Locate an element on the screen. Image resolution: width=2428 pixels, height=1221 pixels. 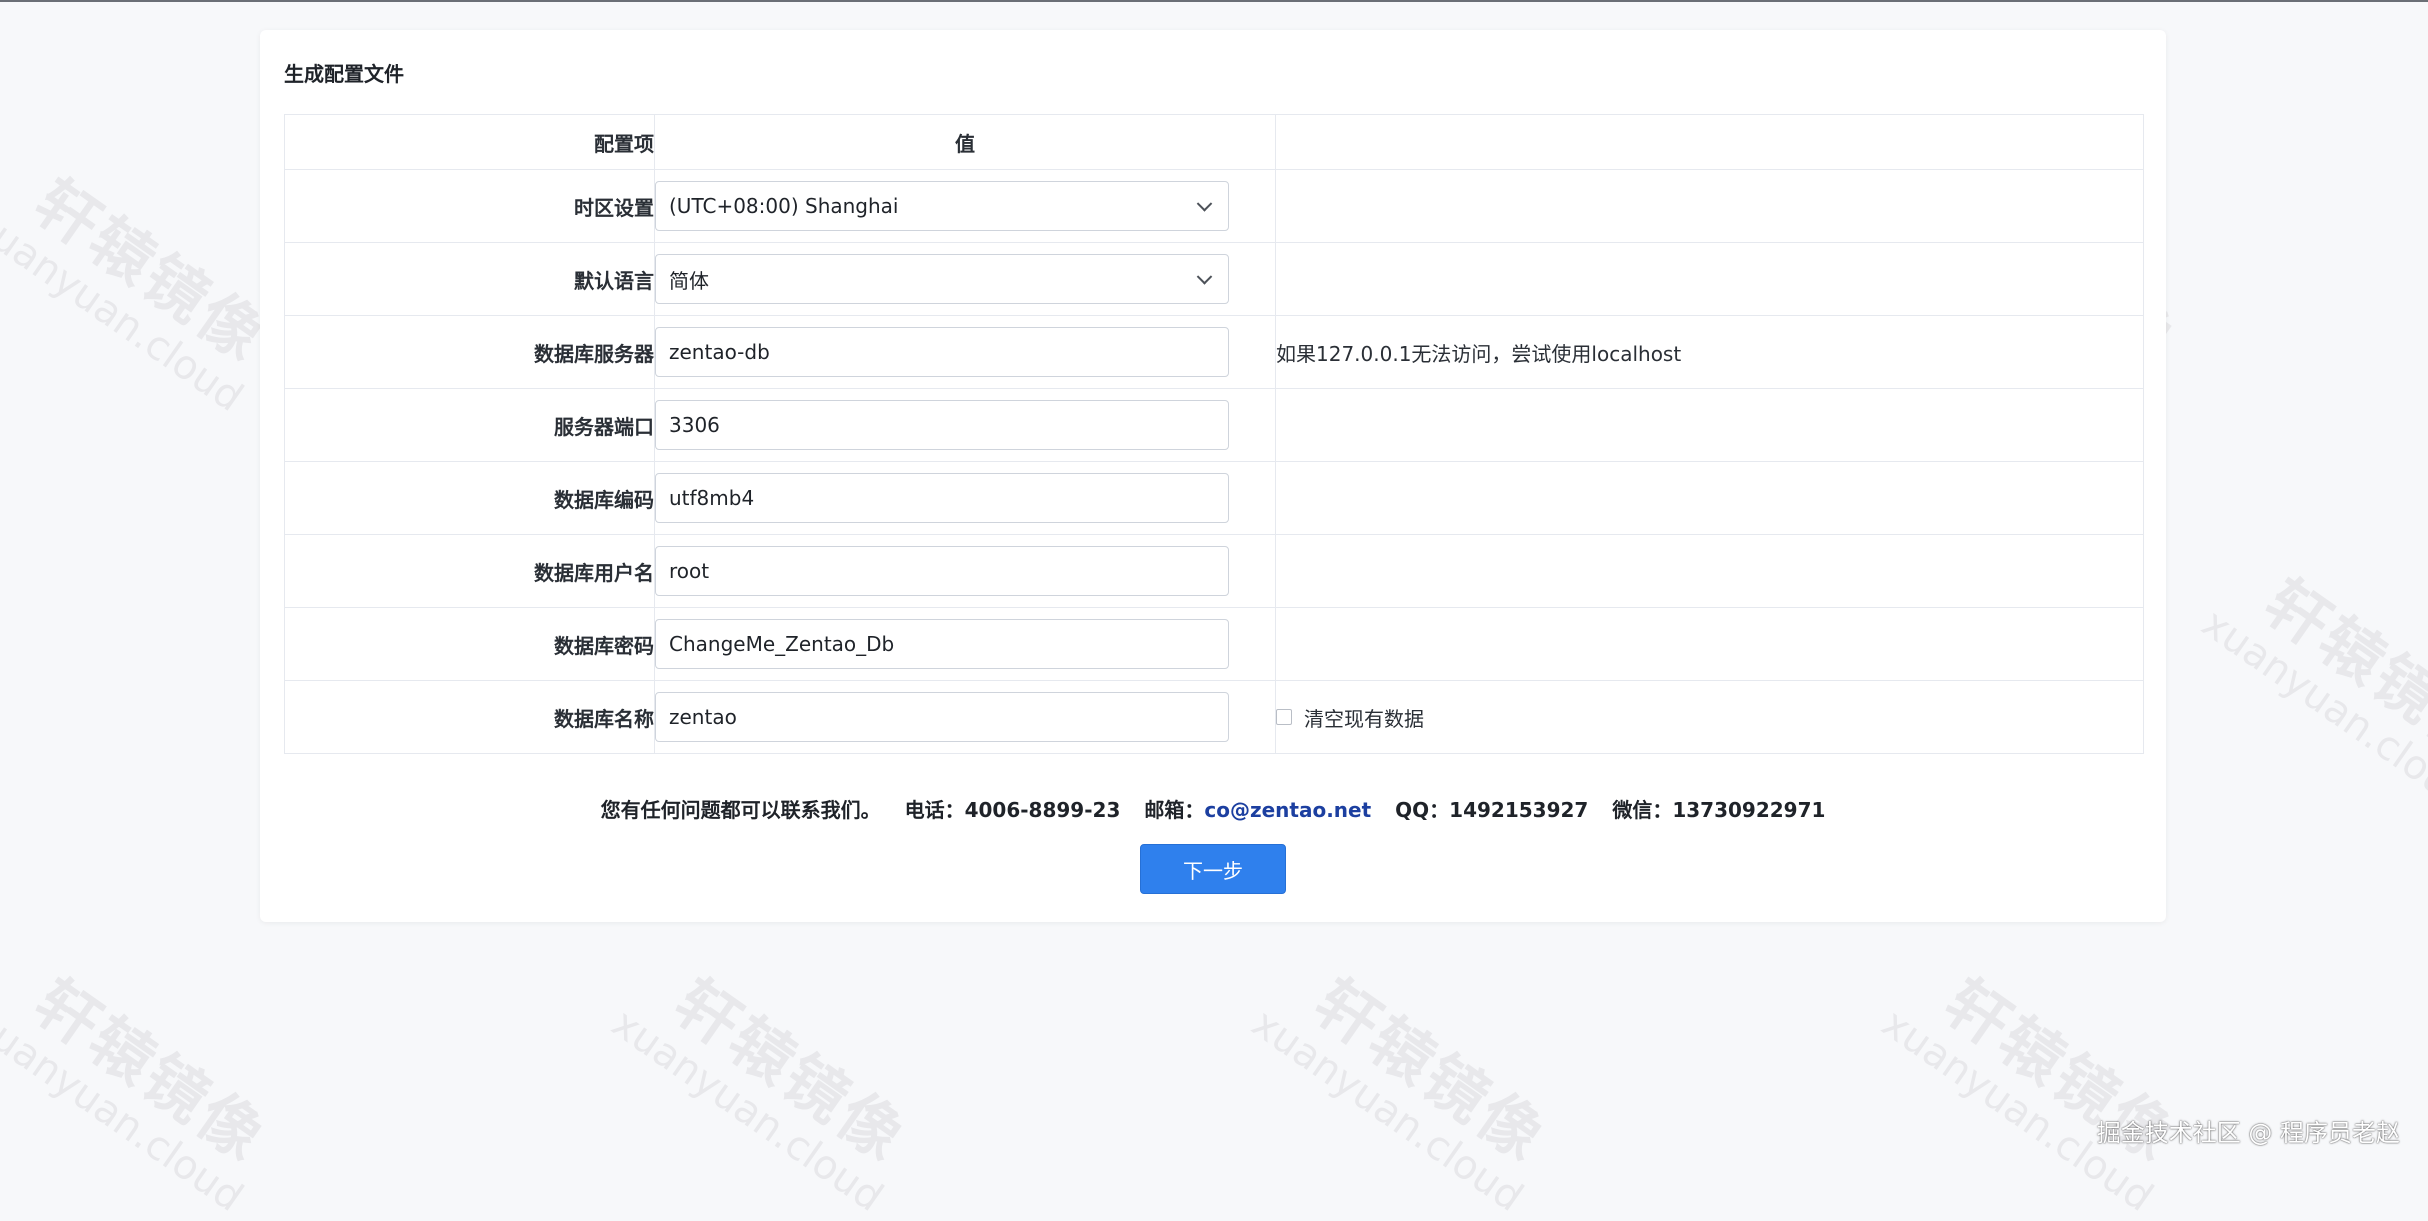
db-name-value: zentao is located at coordinates (703, 717).